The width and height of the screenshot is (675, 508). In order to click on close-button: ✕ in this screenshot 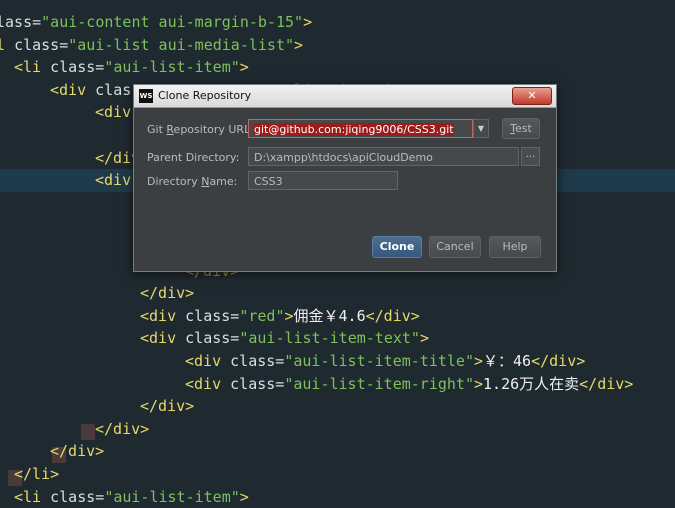, I will do `click(532, 96)`.